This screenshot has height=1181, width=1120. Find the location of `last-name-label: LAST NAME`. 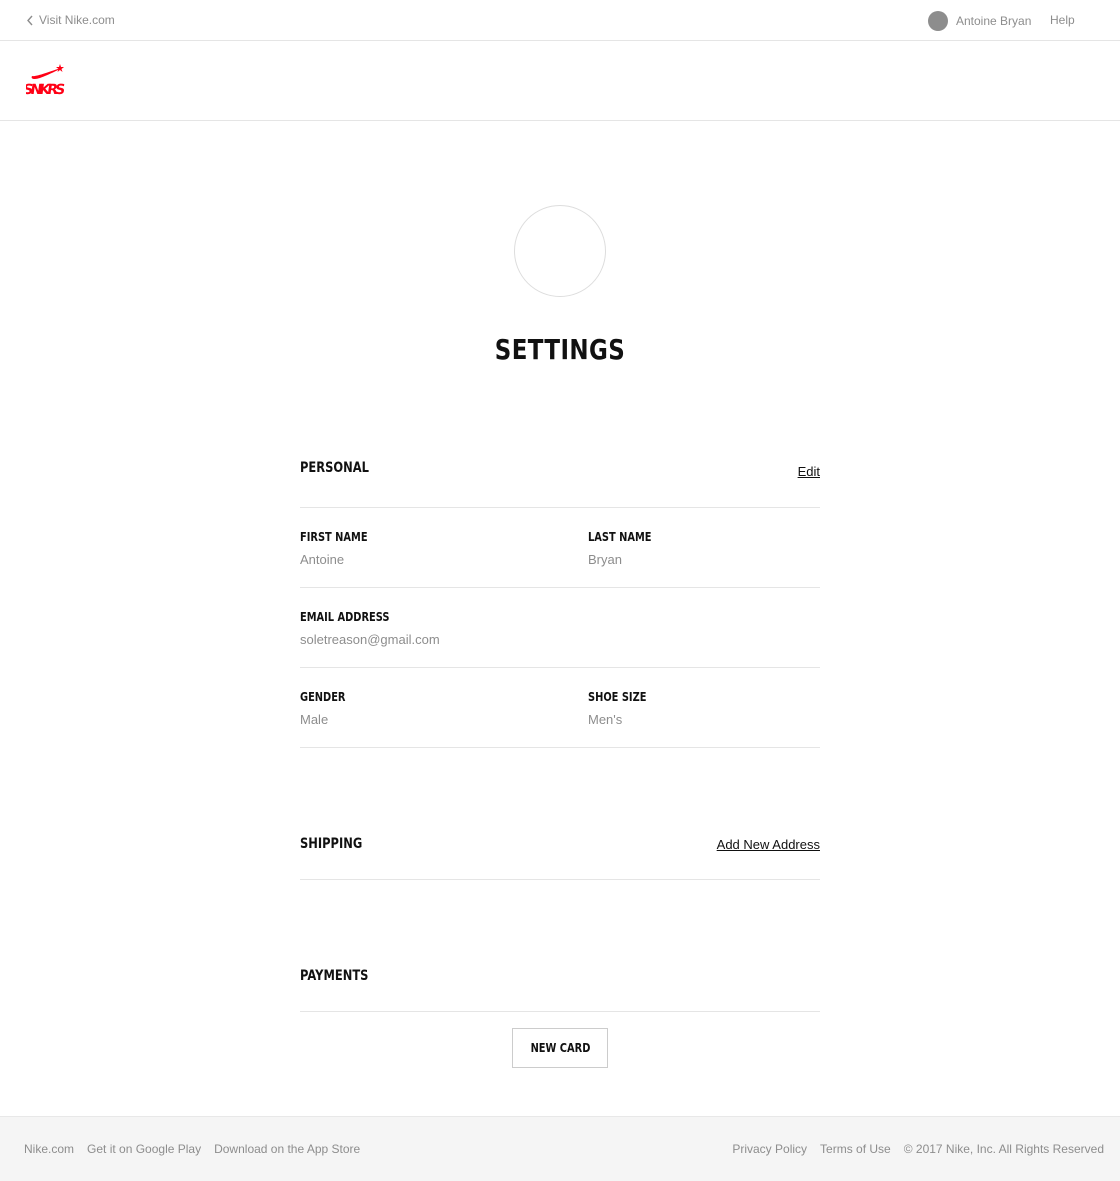

last-name-label: LAST NAME is located at coordinates (620, 537).